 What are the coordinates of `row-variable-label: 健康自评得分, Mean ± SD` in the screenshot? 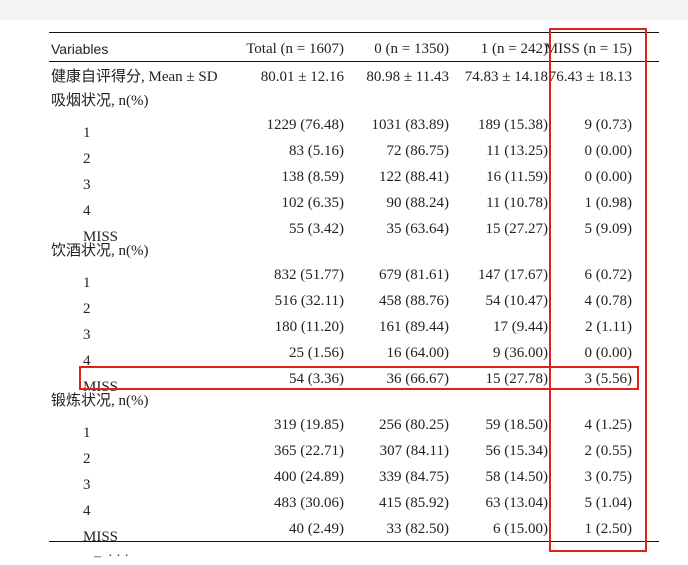 It's located at (134, 77).